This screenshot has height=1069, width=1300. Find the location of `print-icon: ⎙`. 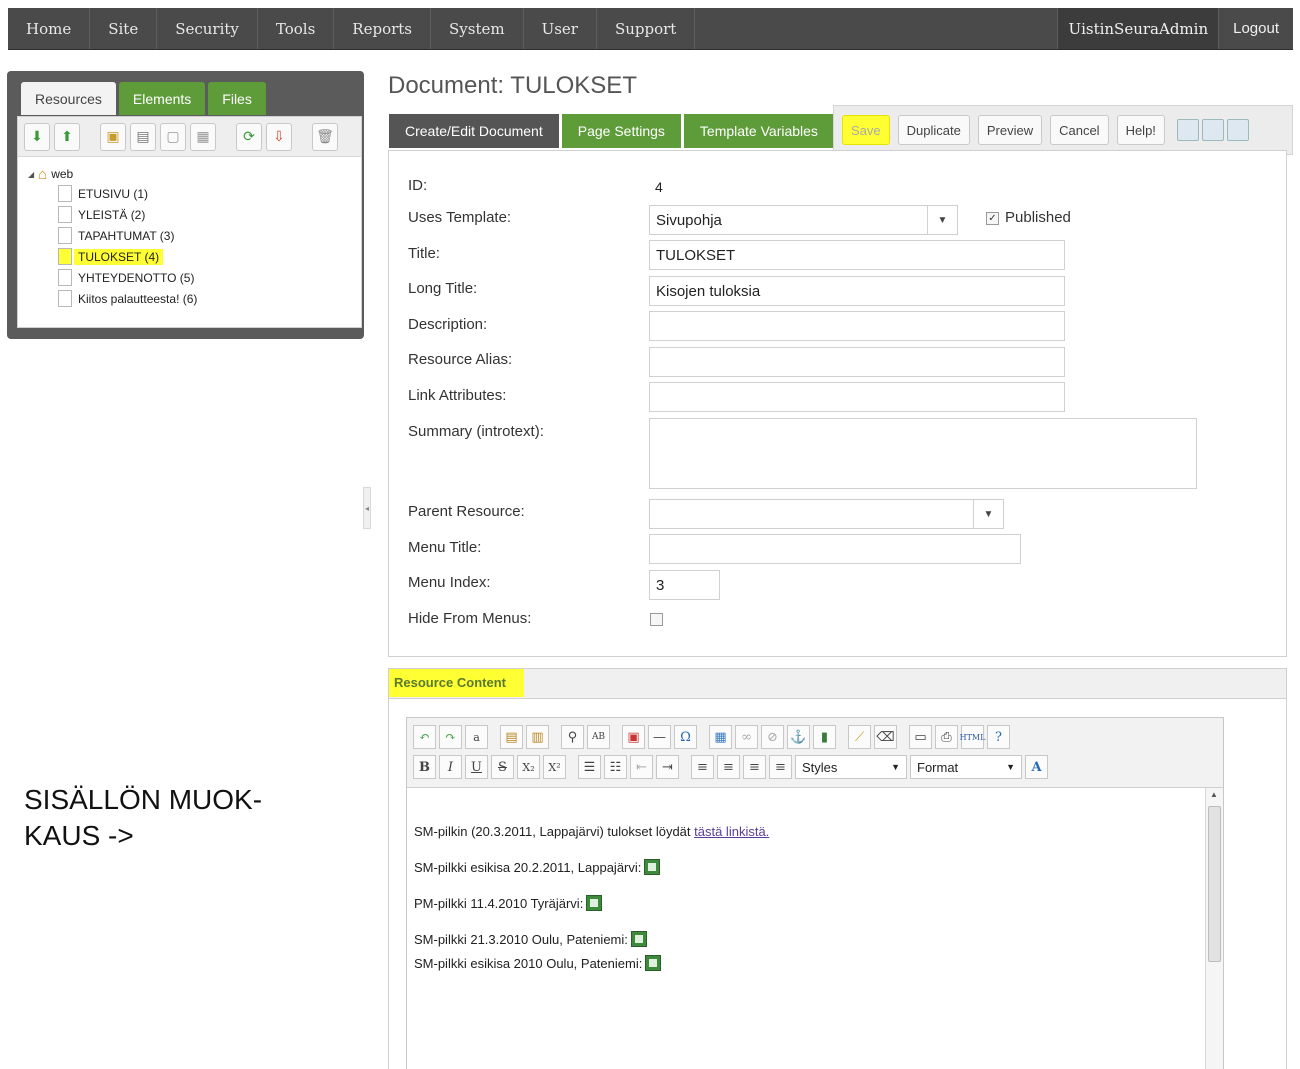

print-icon: ⎙ is located at coordinates (946, 737).